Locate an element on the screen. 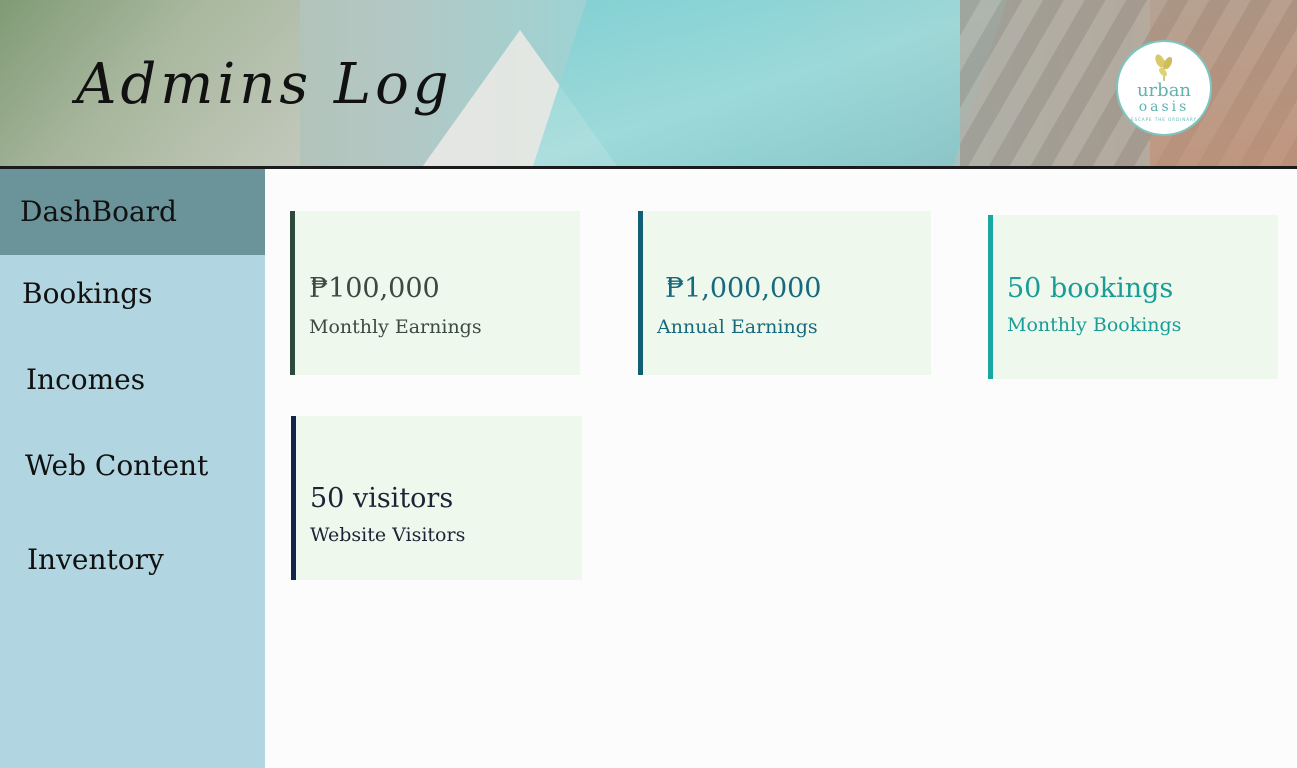  sidebar-item-label: Inventory is located at coordinates (95, 559).